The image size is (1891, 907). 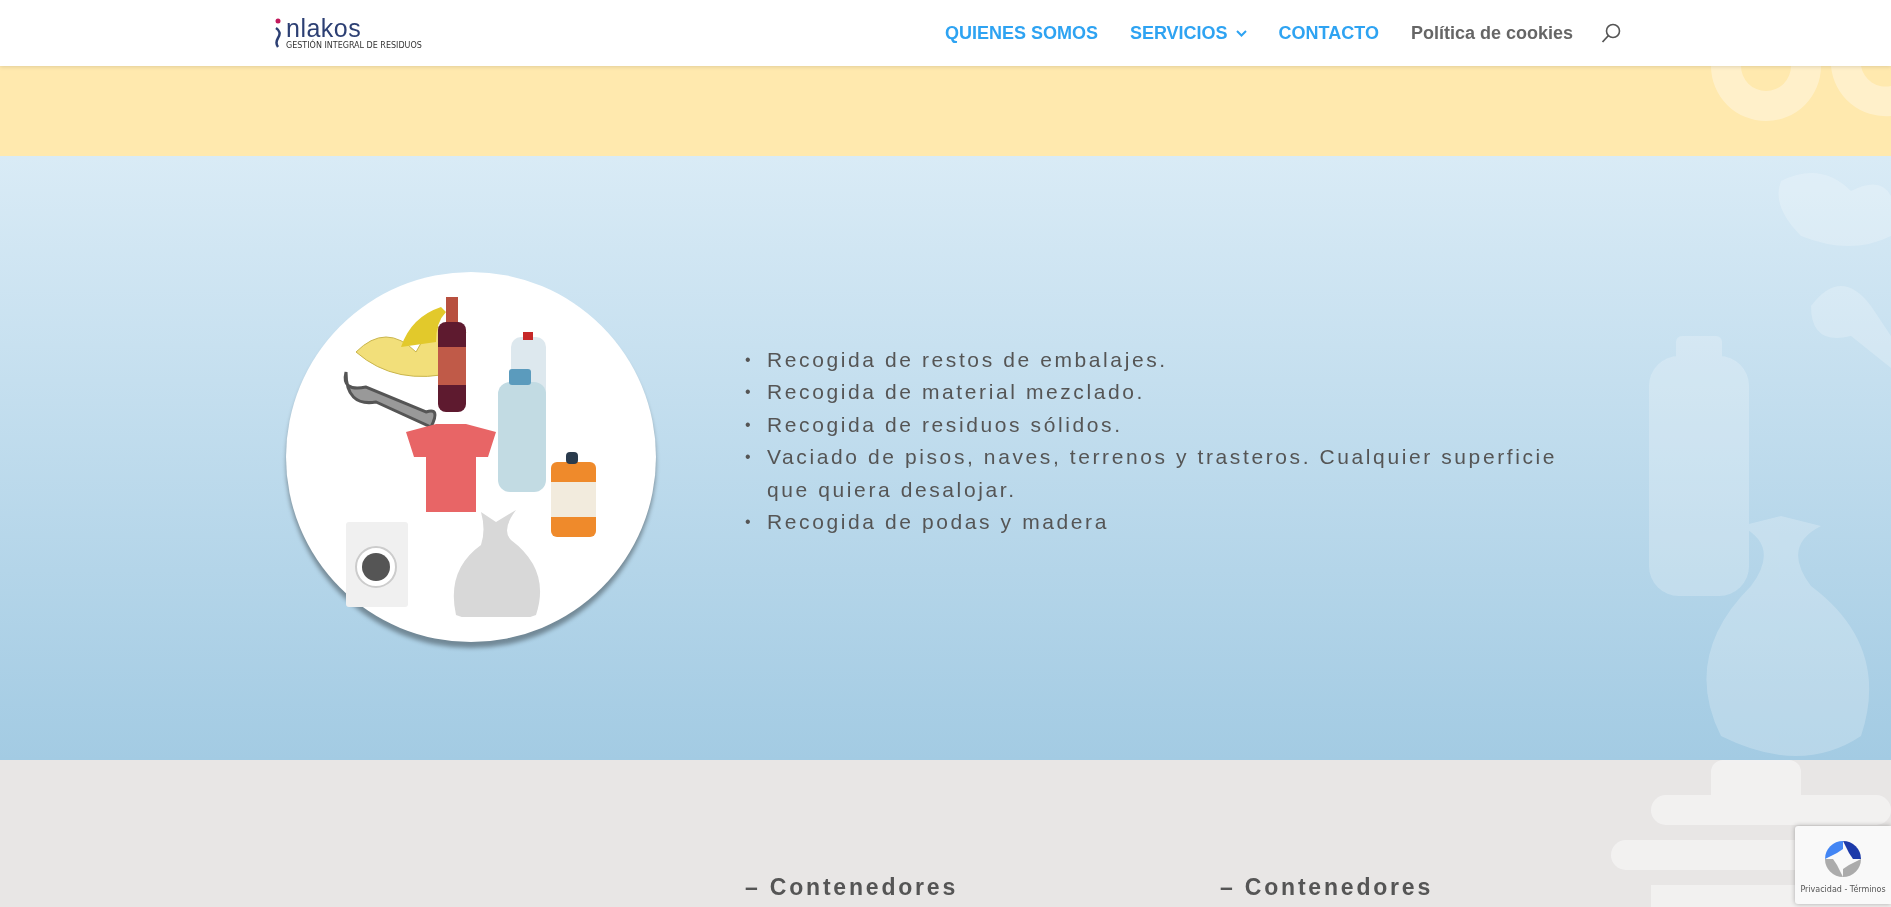 I want to click on search-icon, so click(x=1611, y=33).